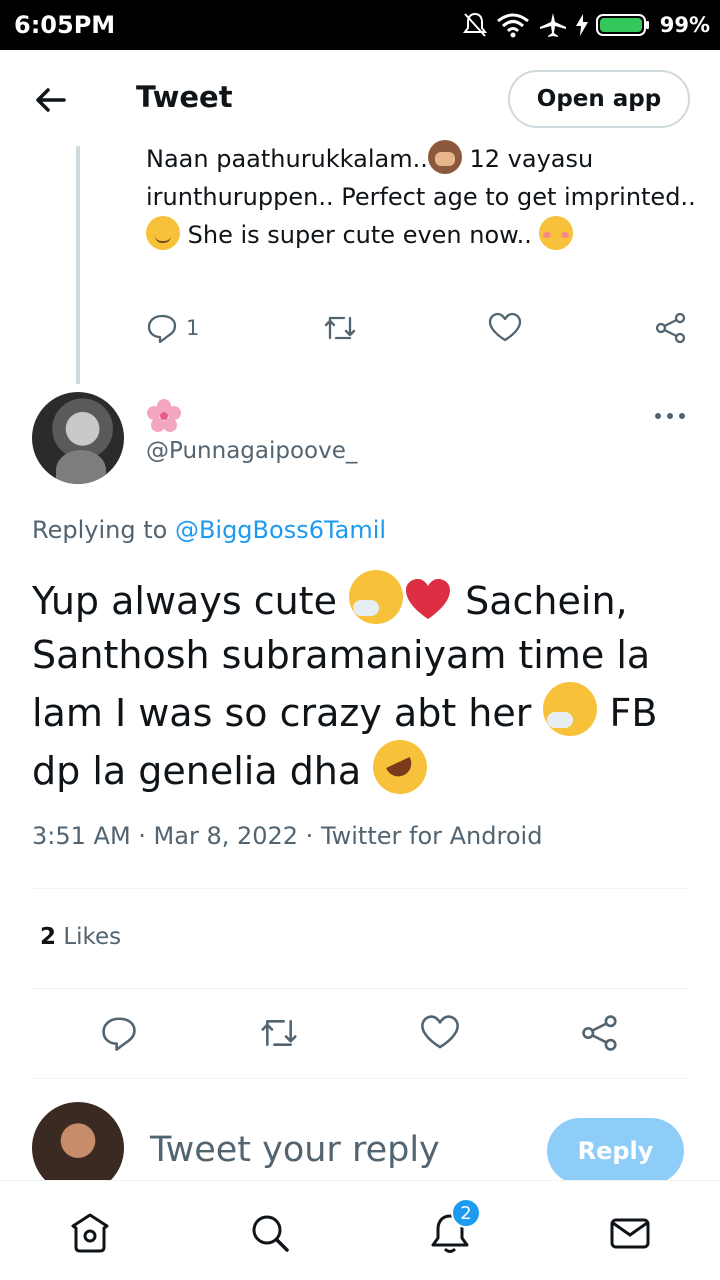  Describe the element at coordinates (370, 1035) in the screenshot. I see `main-tweet-actions` at that location.